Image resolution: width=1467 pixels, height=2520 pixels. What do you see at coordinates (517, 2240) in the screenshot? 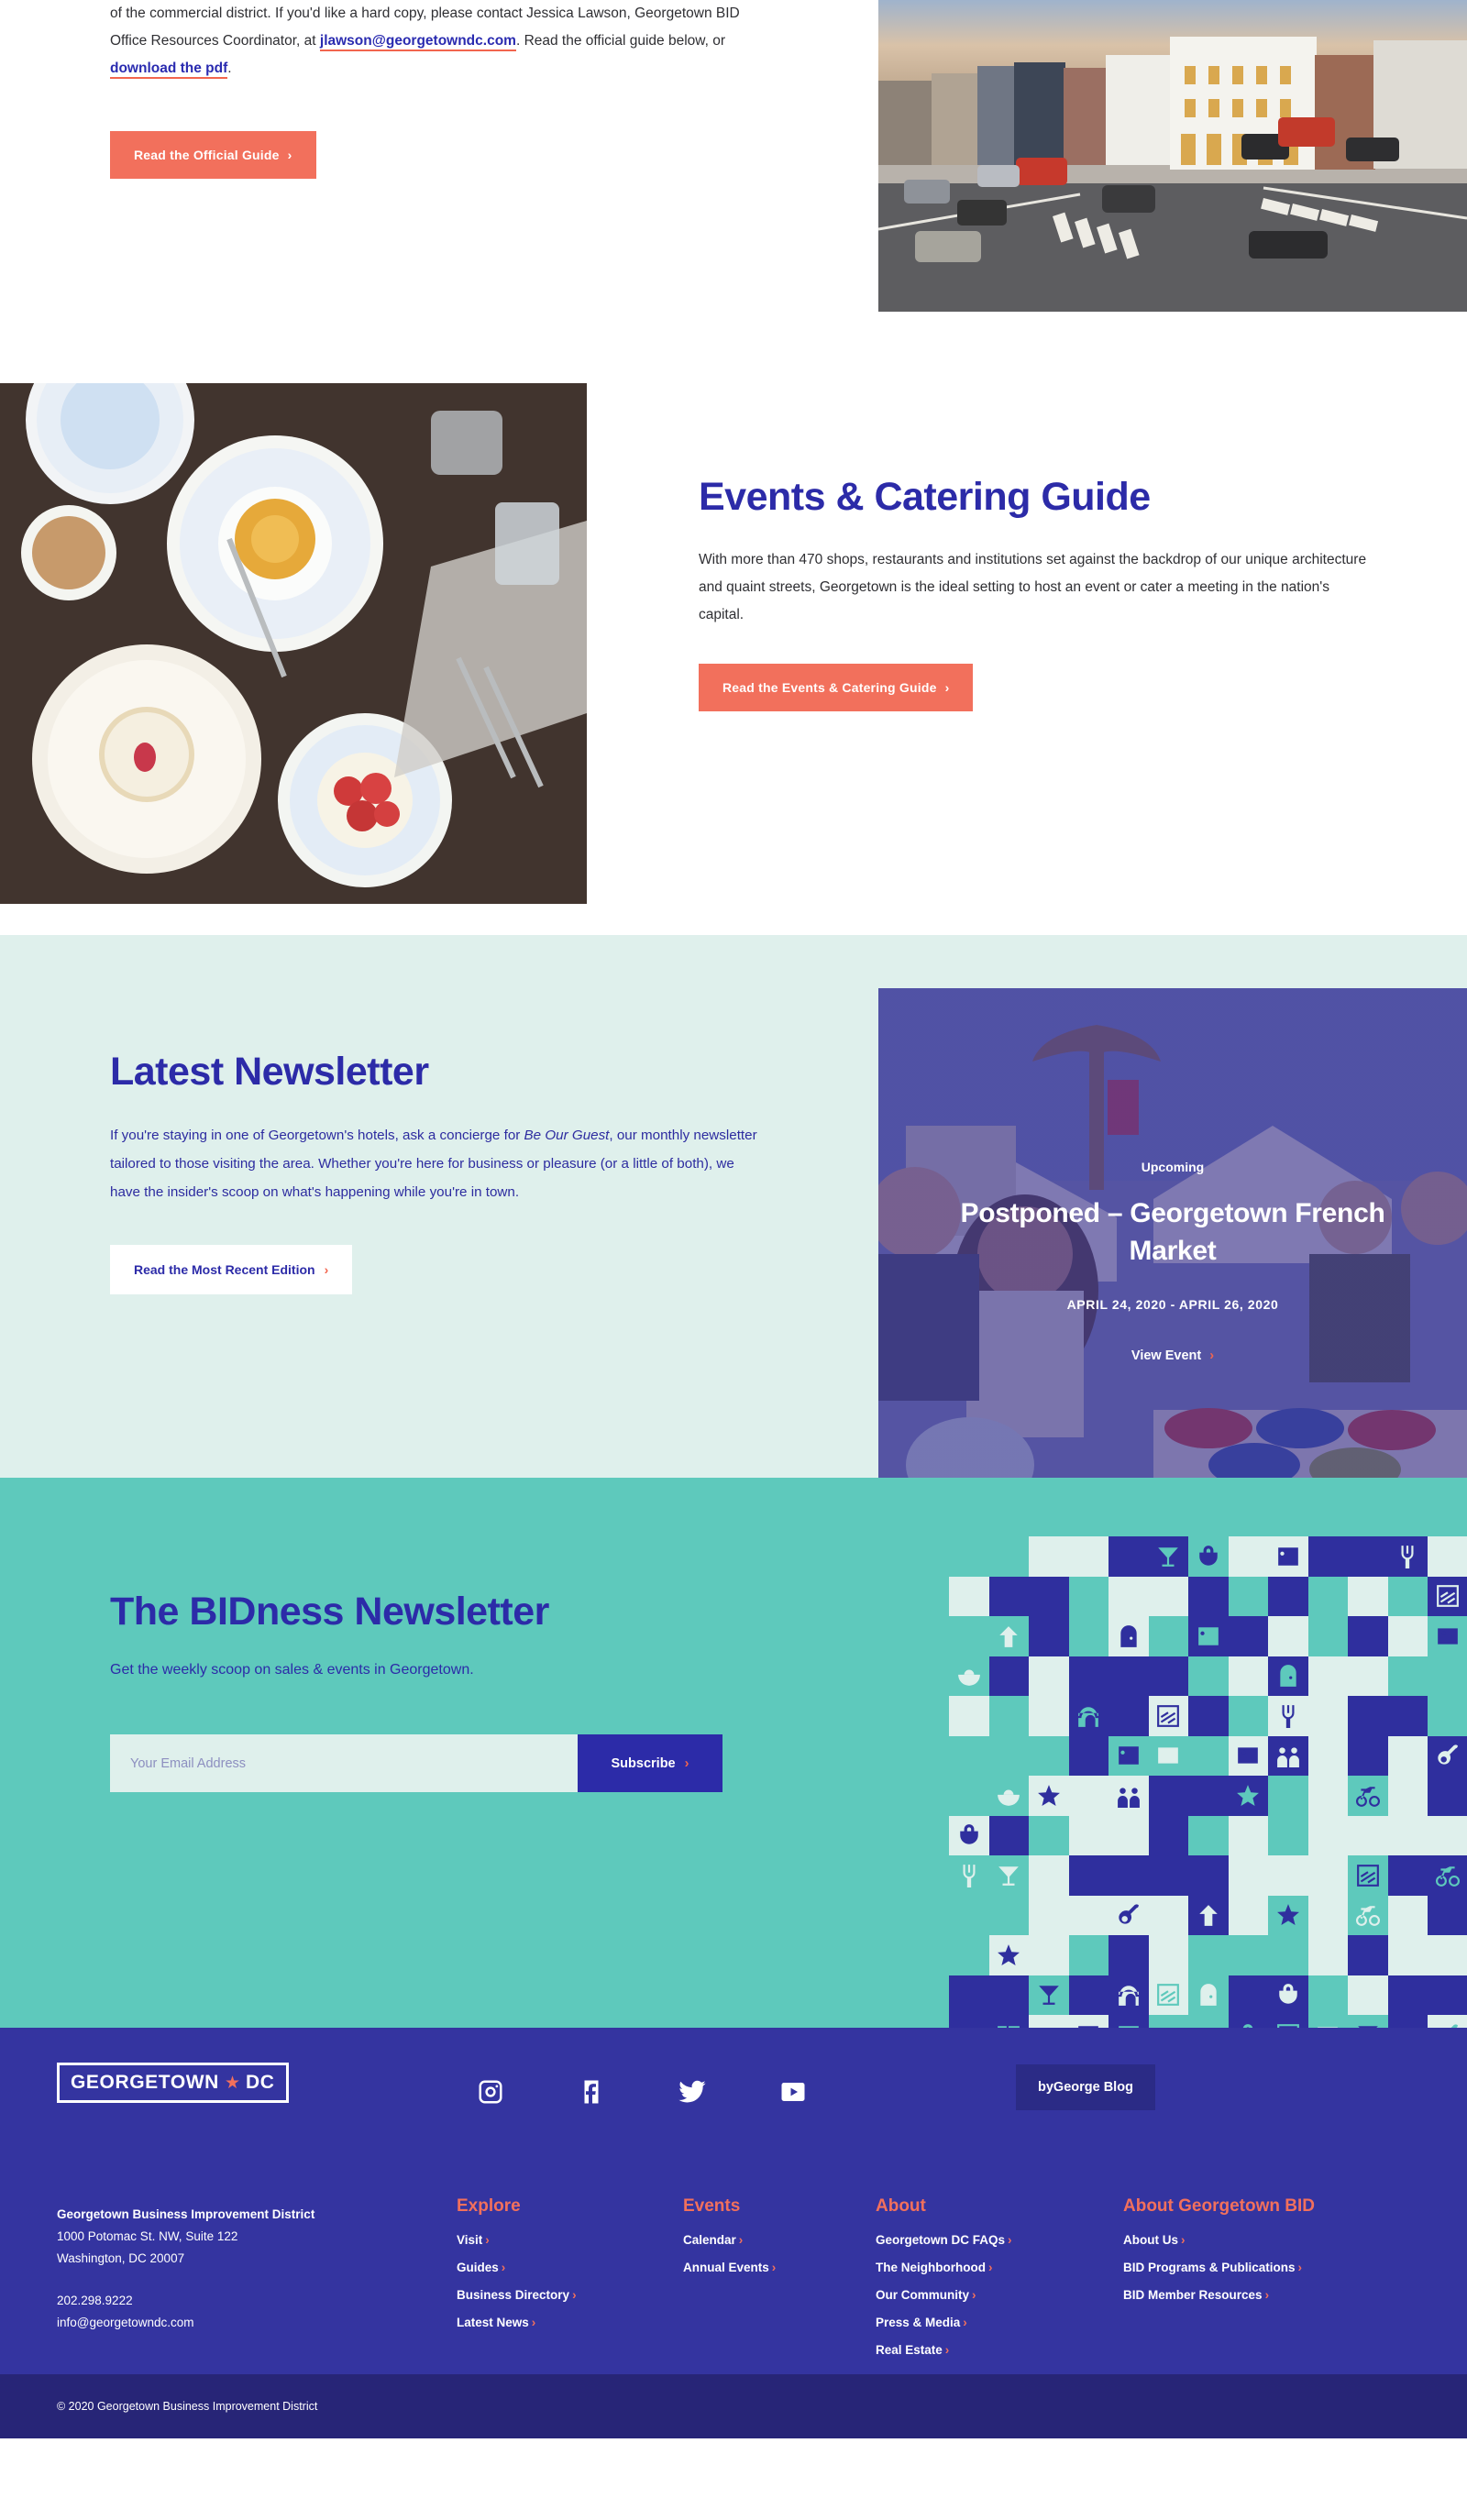
I see `footer-link: Visit ›` at bounding box center [517, 2240].